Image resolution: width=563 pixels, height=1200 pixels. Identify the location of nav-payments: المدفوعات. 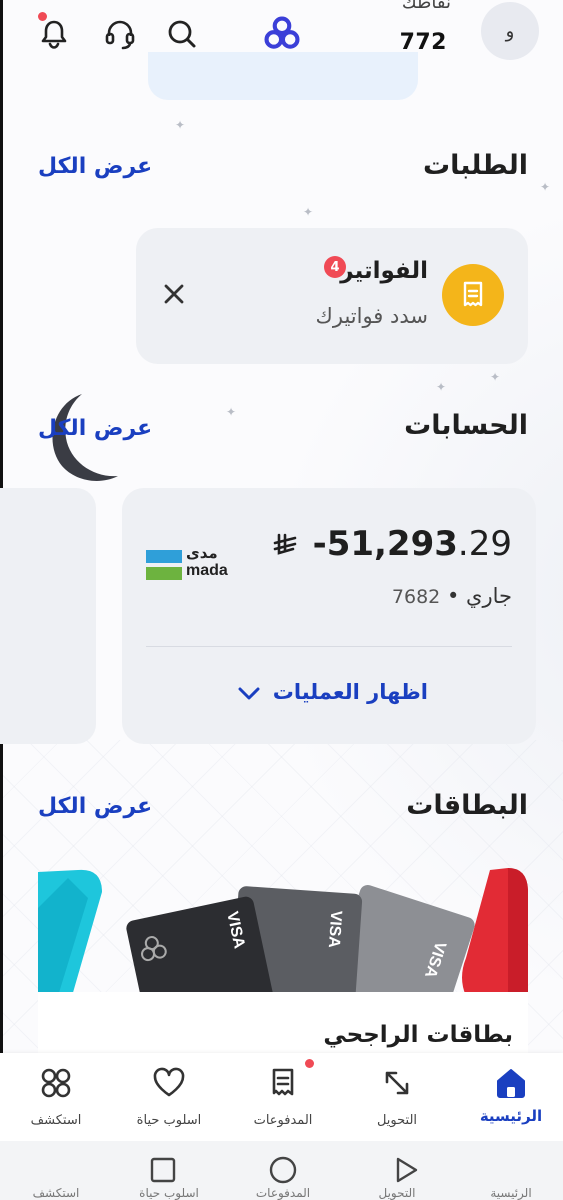
(283, 1097).